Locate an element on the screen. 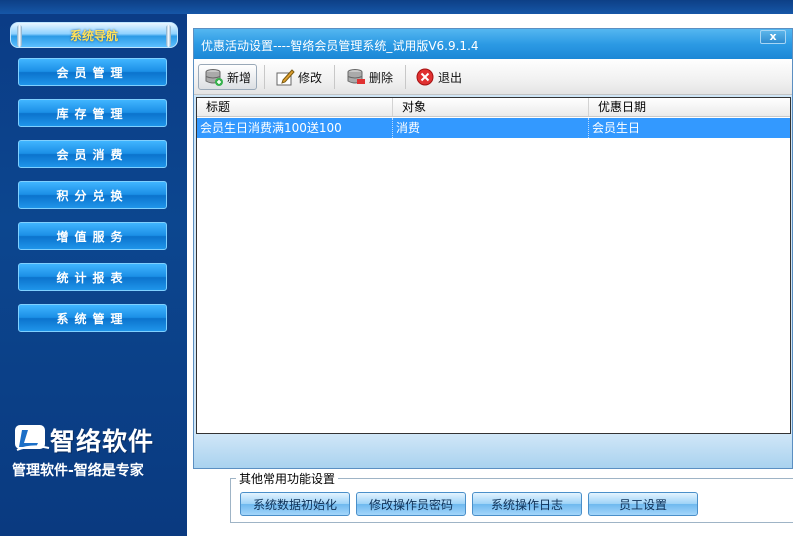 Image resolution: width=793 pixels, height=536 pixels. column-header-title: 标题 is located at coordinates (295, 107).